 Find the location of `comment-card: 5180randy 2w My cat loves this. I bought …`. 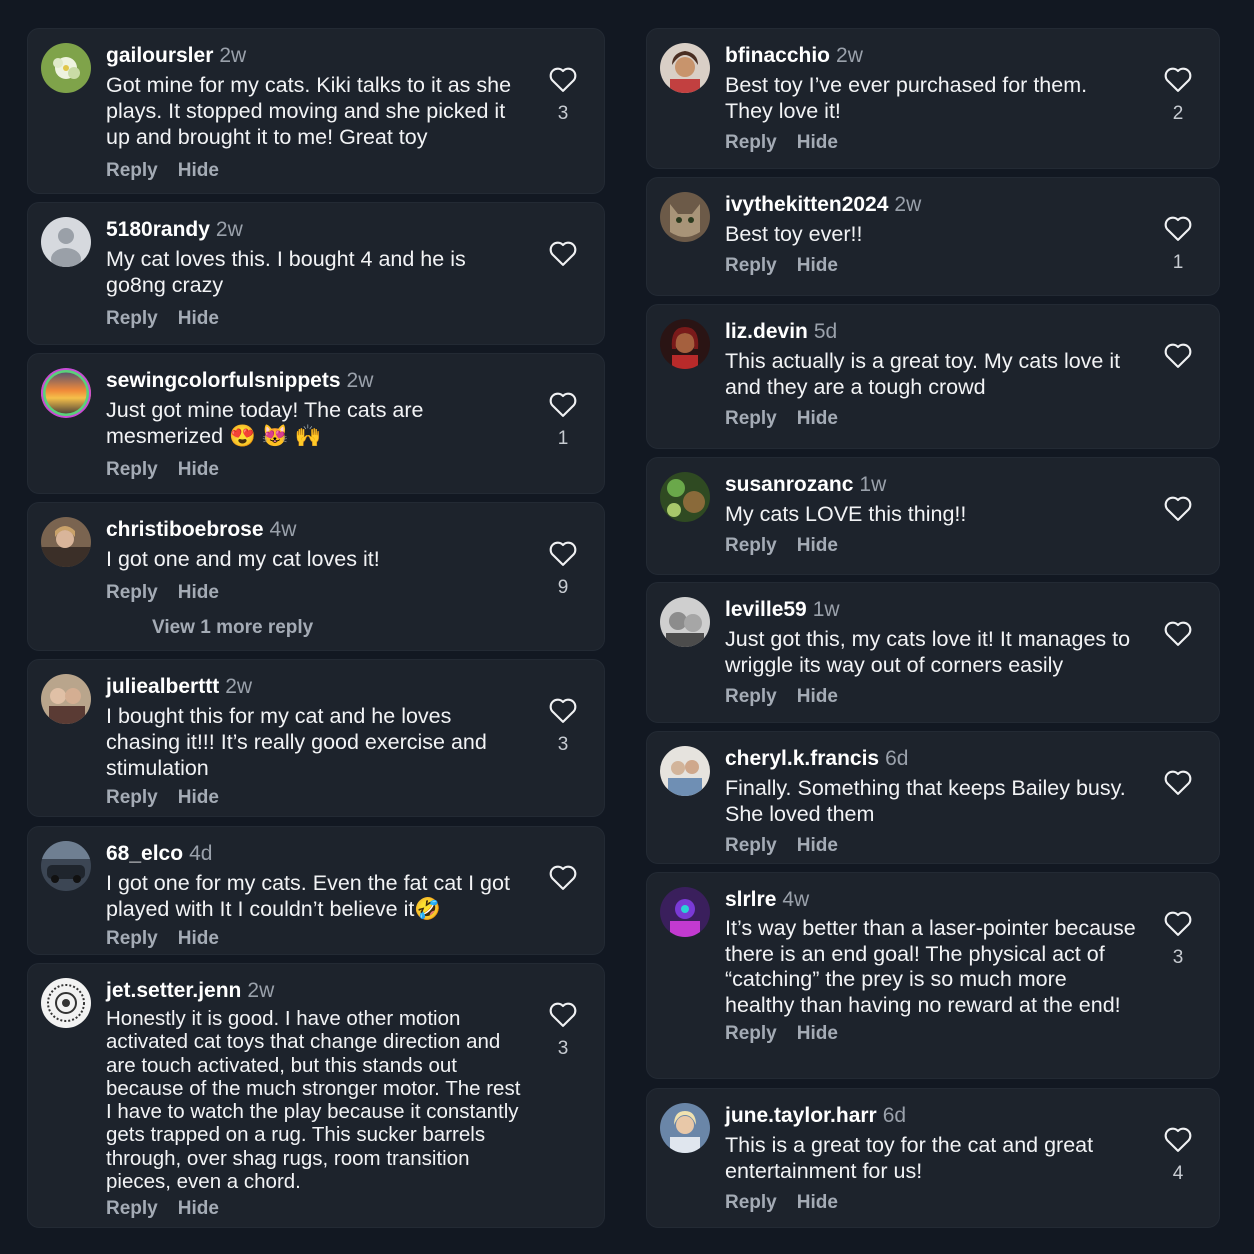

comment-card: 5180randy 2w My cat loves this. I bought … is located at coordinates (316, 273).